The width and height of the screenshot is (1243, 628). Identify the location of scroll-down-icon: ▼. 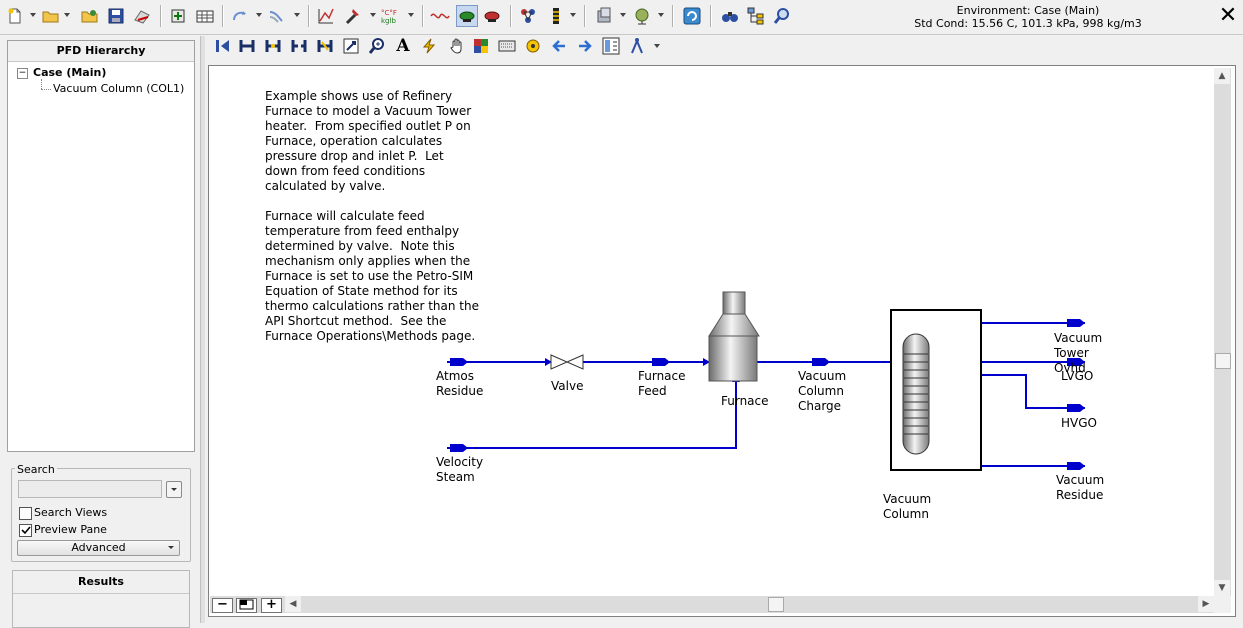
(1222, 588).